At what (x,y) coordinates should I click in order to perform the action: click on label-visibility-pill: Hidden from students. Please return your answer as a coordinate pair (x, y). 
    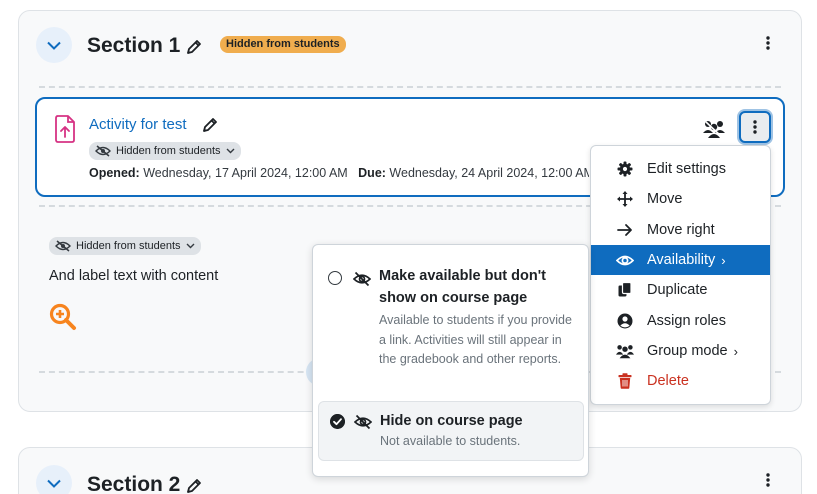
    Looking at the image, I should click on (125, 246).